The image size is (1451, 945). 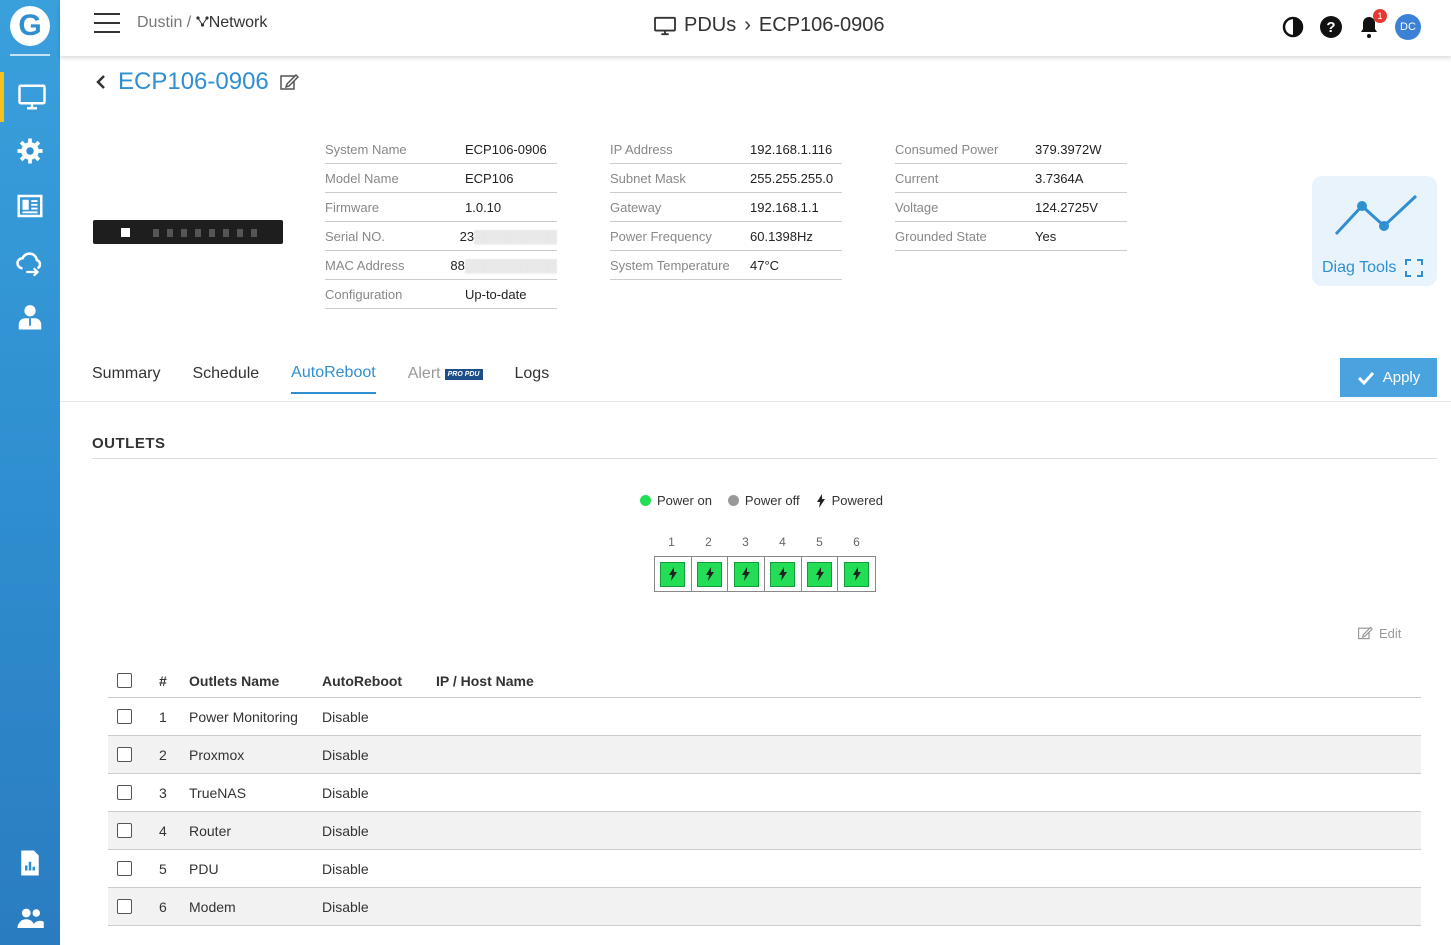 I want to click on notification-bell-icon: 1, so click(x=1372, y=24).